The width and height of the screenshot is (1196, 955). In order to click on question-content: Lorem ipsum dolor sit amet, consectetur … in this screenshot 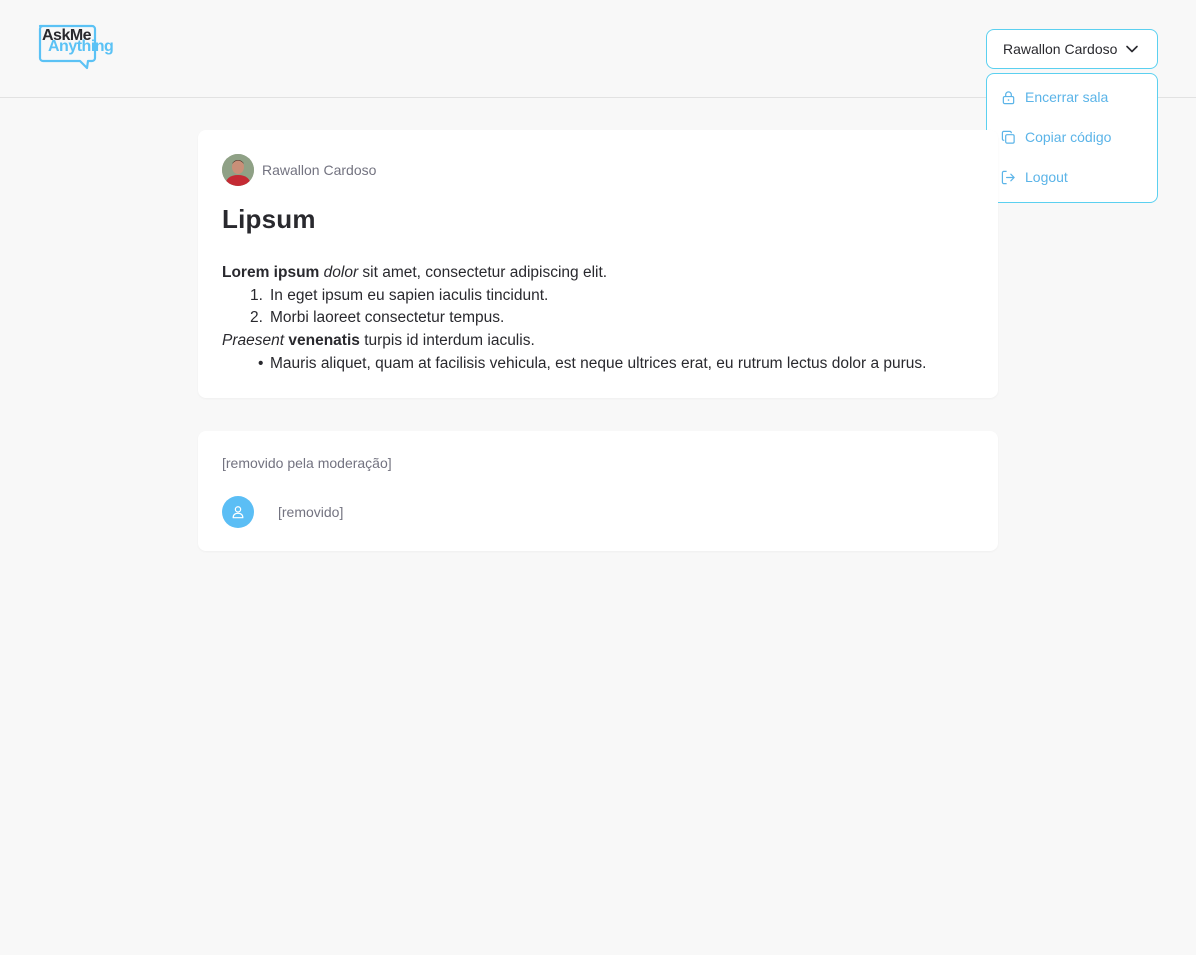, I will do `click(574, 319)`.